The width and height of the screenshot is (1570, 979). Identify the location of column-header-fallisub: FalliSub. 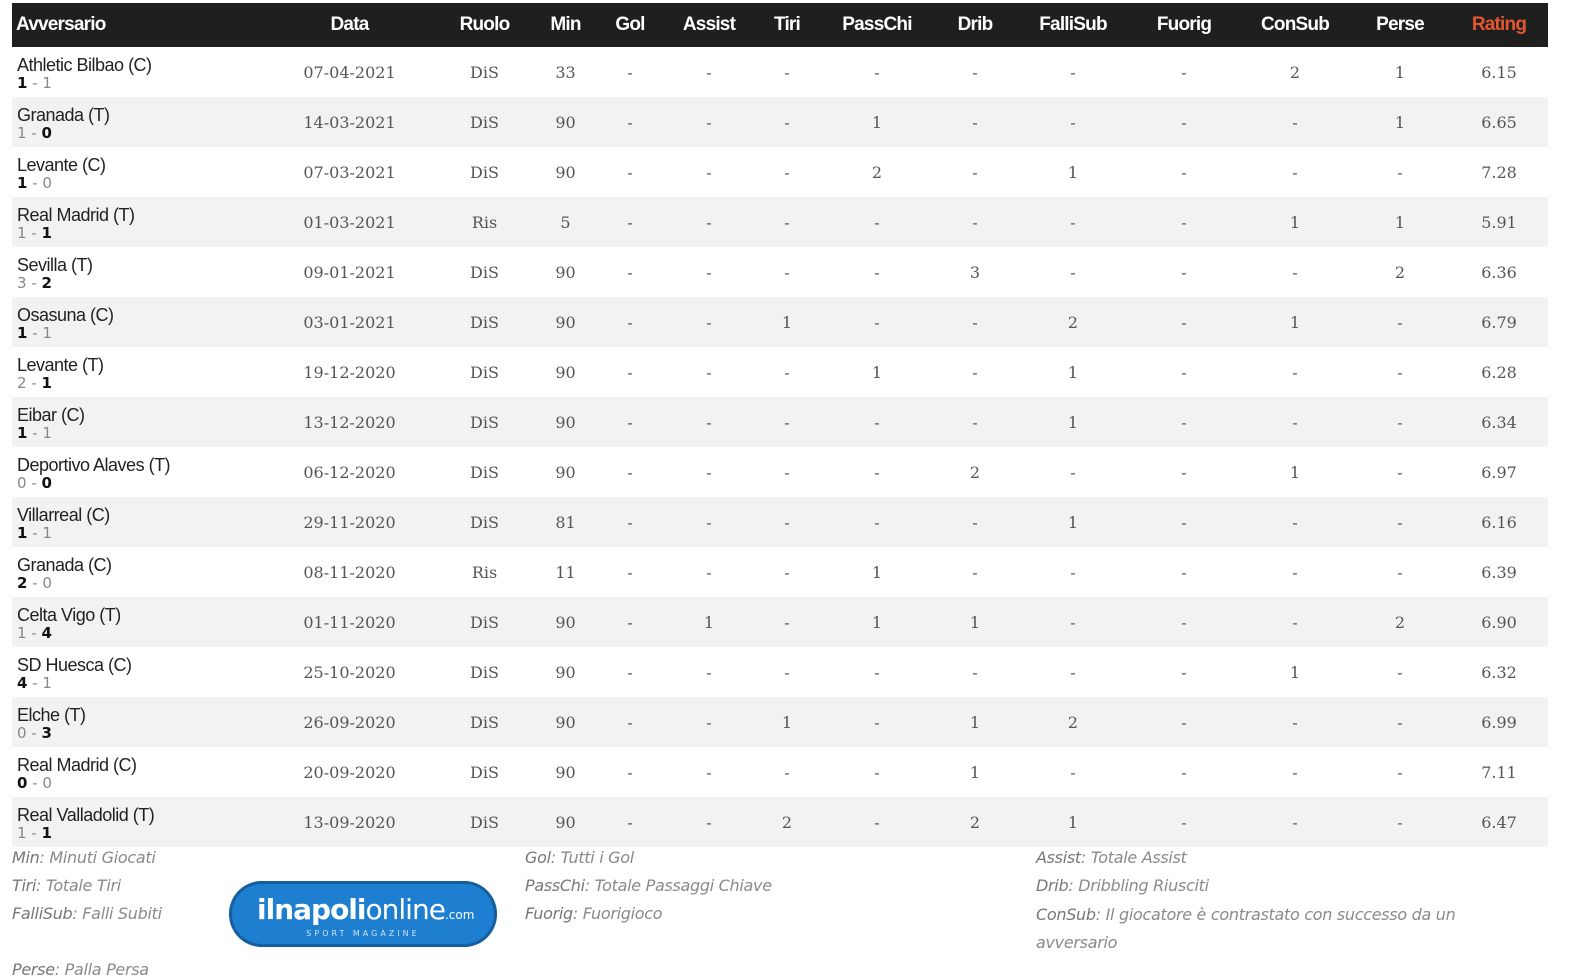
(1073, 25).